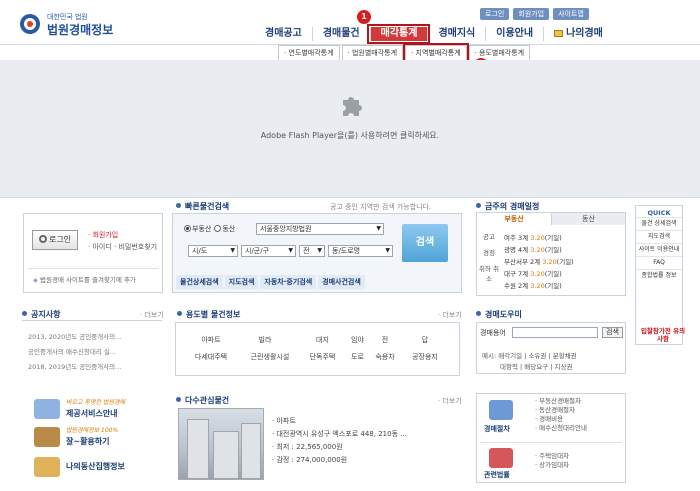 The width and height of the screenshot is (700, 491). What do you see at coordinates (533, 285) in the screenshot?
I see `schedule-line: 수원 2계 3.20(기일)` at bounding box center [533, 285].